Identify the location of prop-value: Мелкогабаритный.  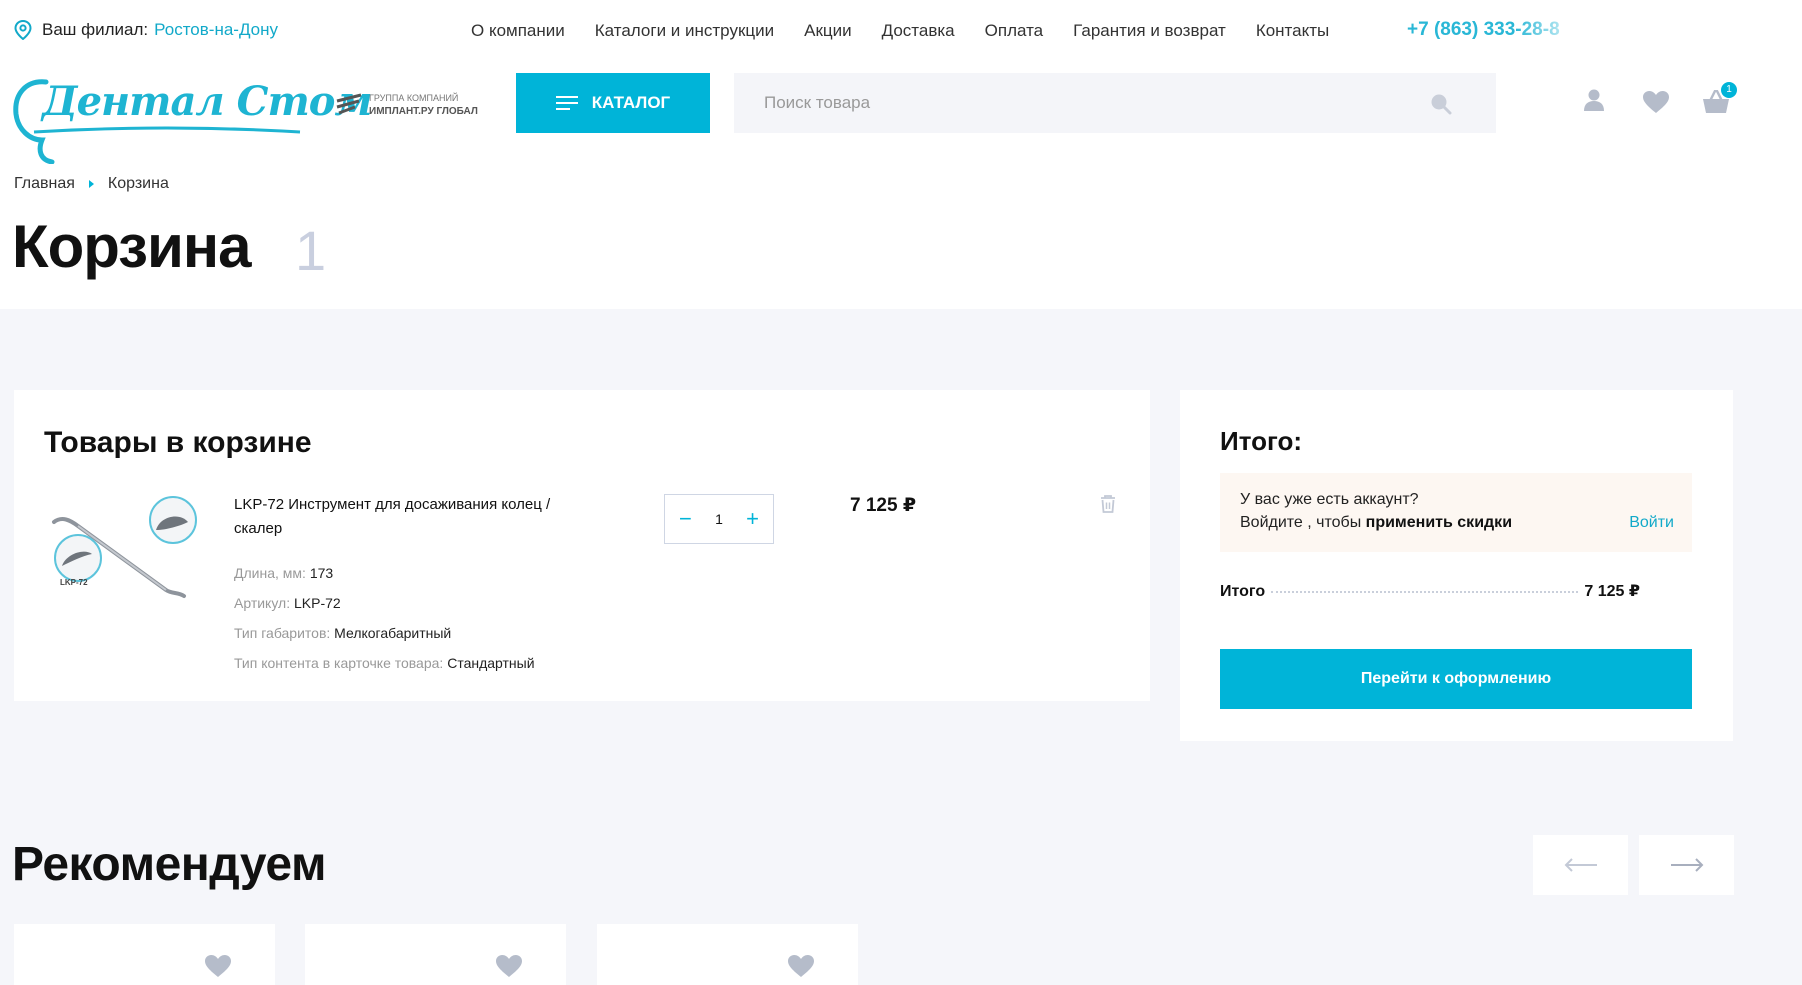
(393, 633).